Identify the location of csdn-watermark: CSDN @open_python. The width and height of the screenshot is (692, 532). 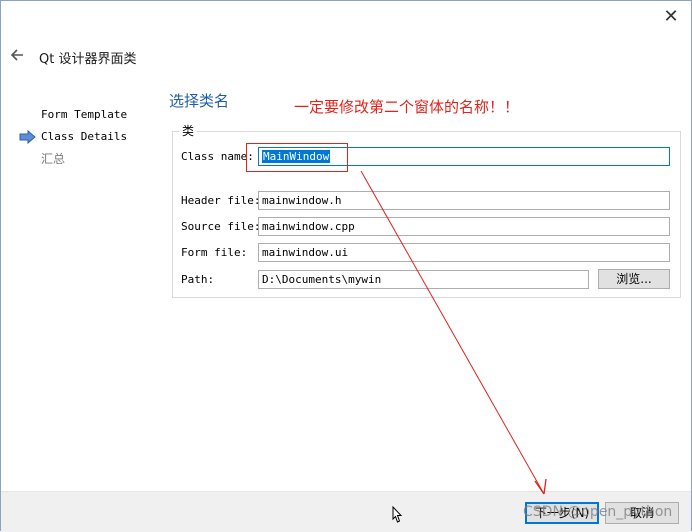
(598, 512).